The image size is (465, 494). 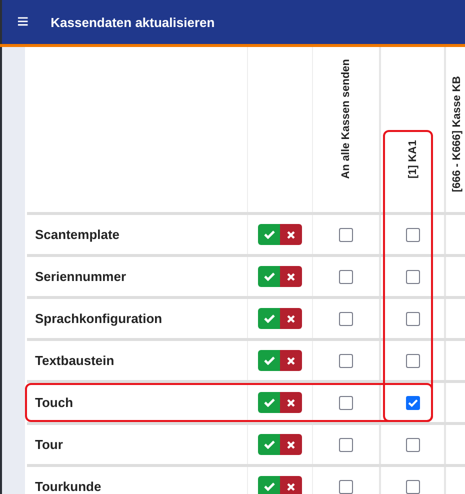 What do you see at coordinates (54, 402) in the screenshot?
I see `row-label: Touch` at bounding box center [54, 402].